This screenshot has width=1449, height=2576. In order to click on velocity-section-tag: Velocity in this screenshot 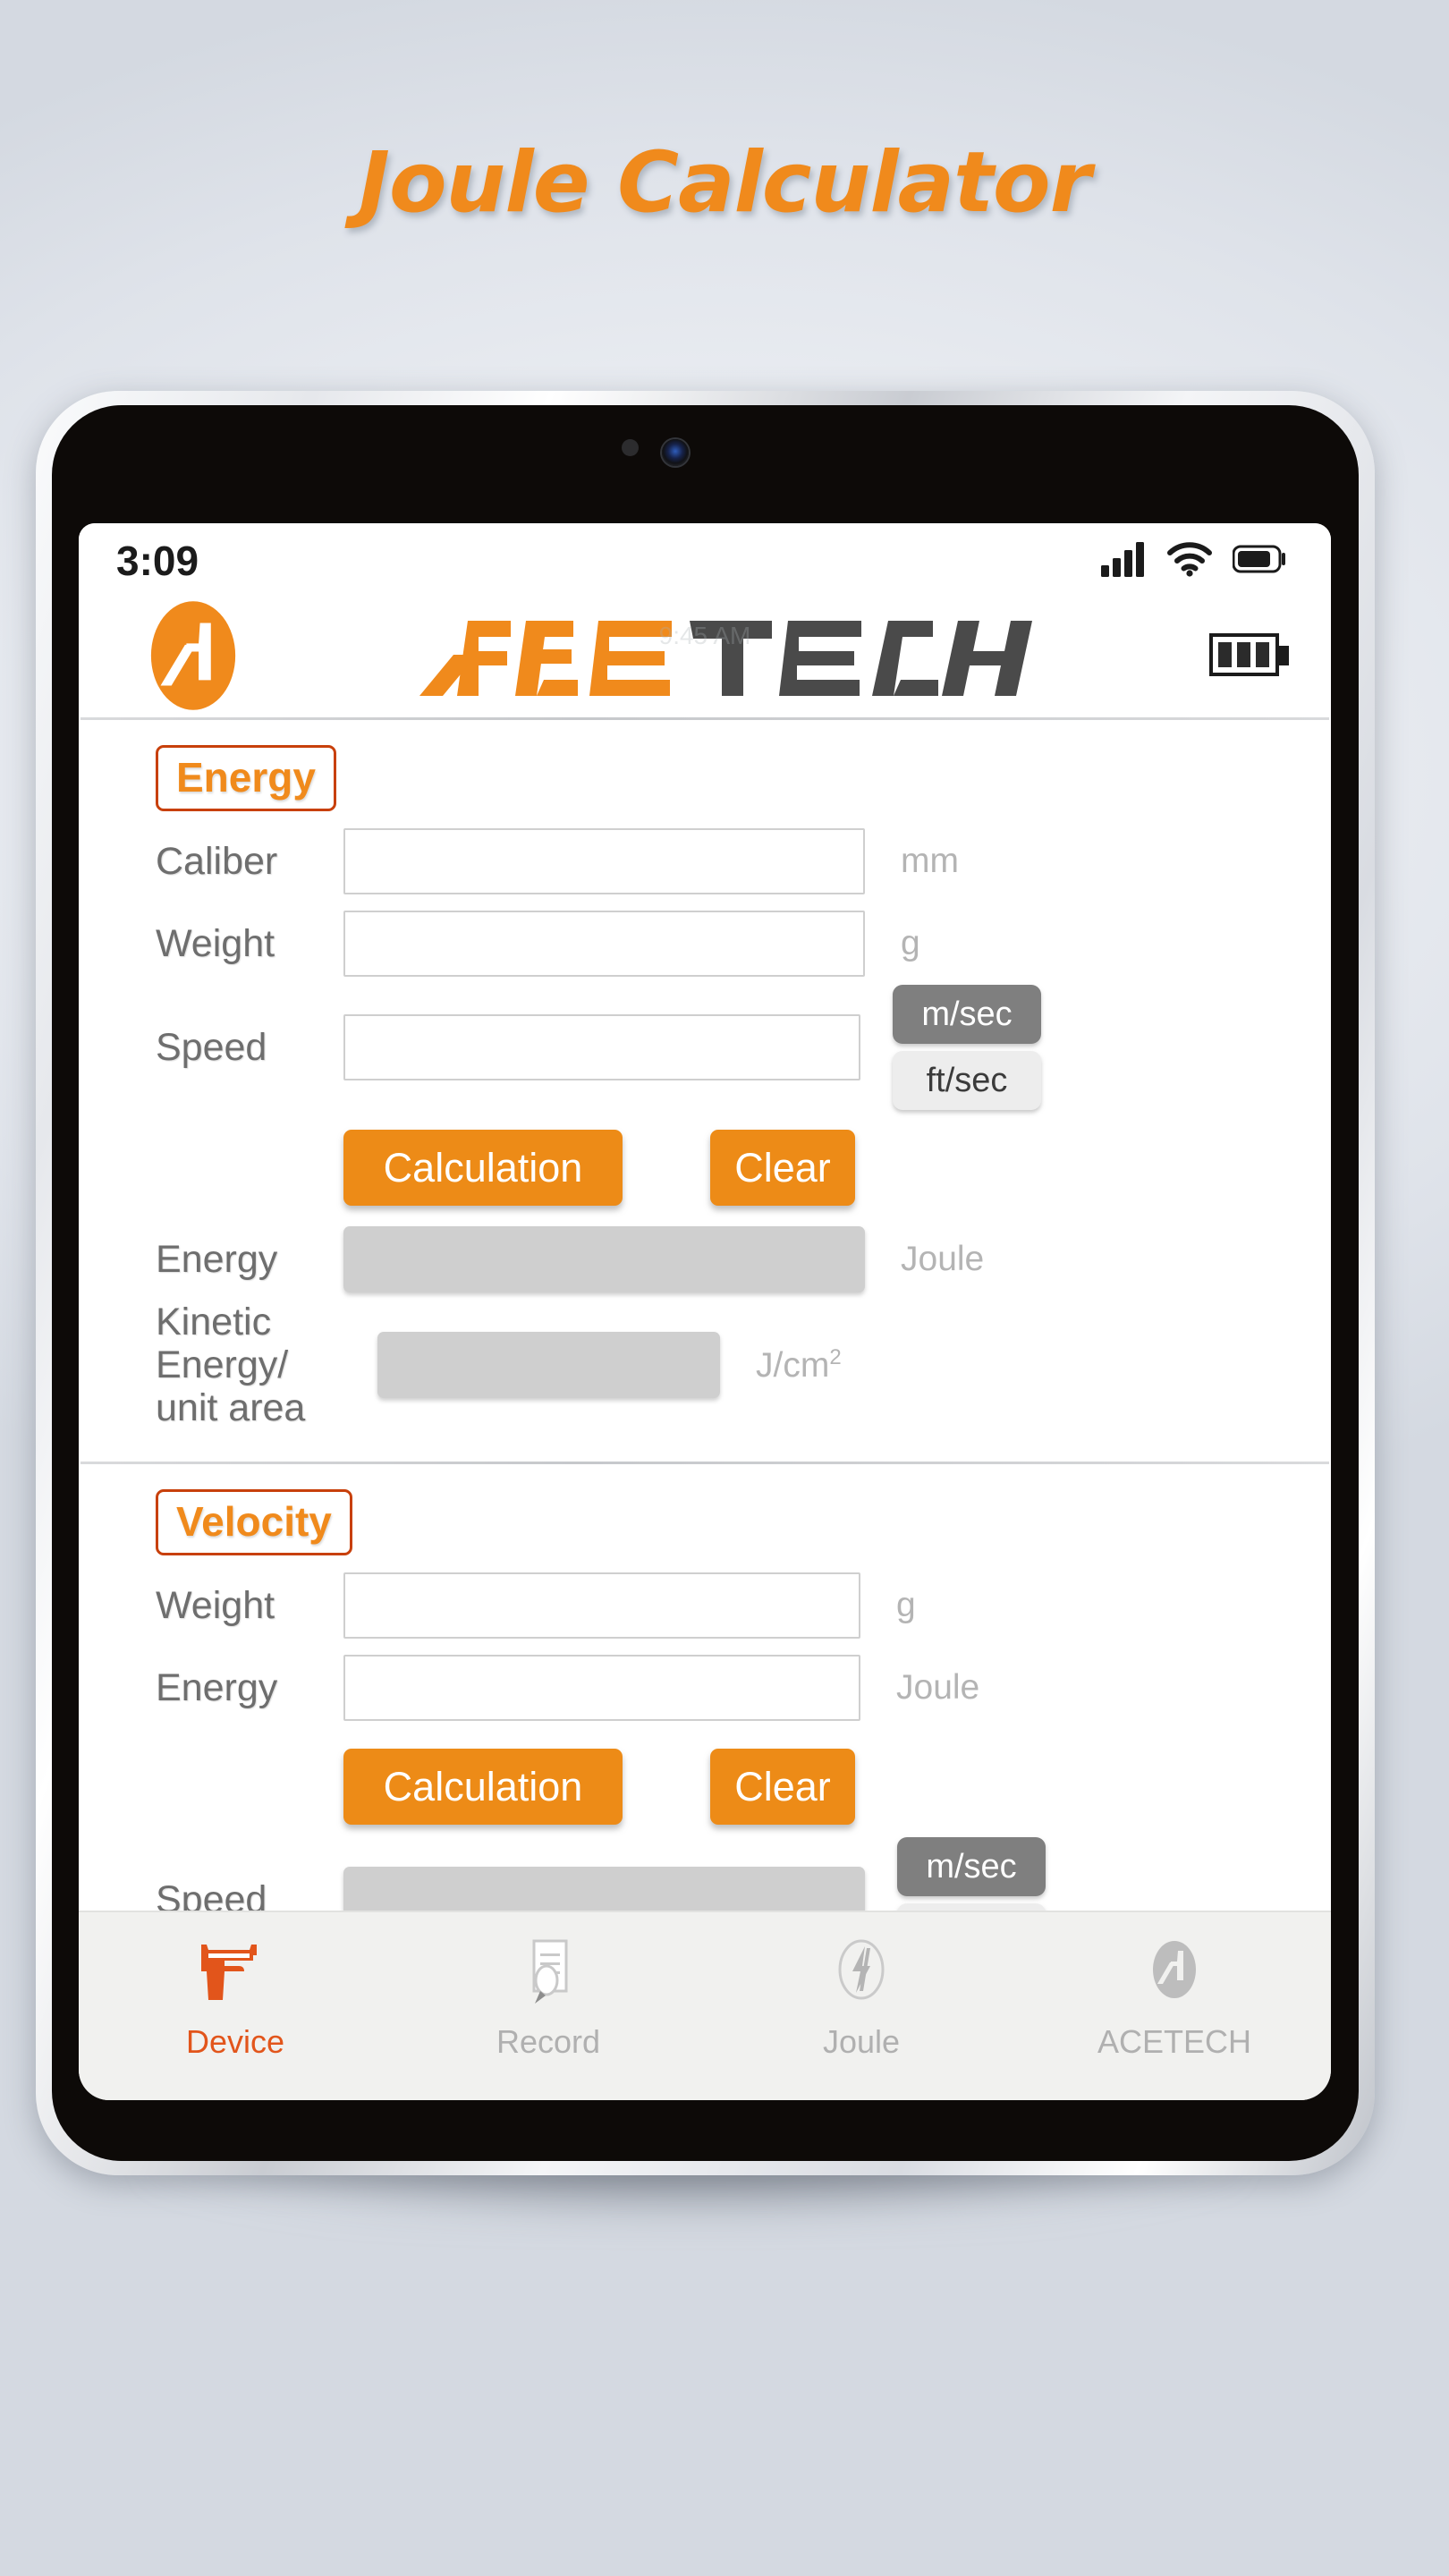, I will do `click(254, 1522)`.